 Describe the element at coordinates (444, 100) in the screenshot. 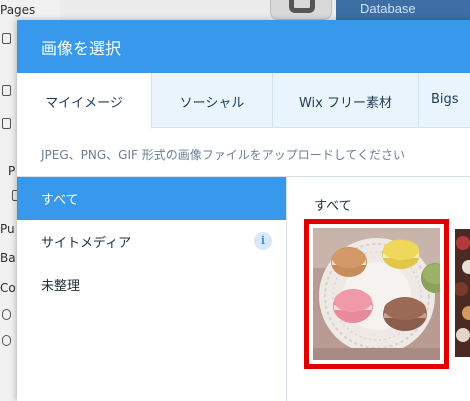

I see `tab-bigstock: Bigs` at that location.